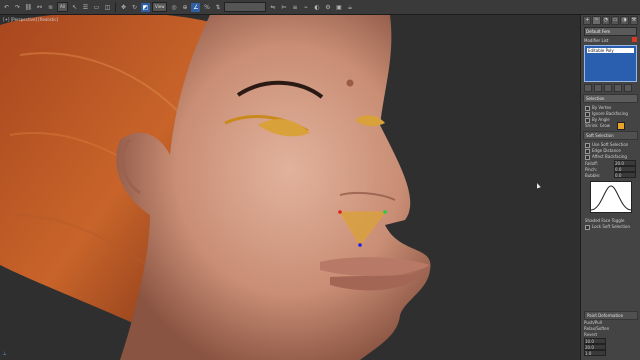  What do you see at coordinates (6, 7) in the screenshot?
I see `undo-icon: ↶` at bounding box center [6, 7].